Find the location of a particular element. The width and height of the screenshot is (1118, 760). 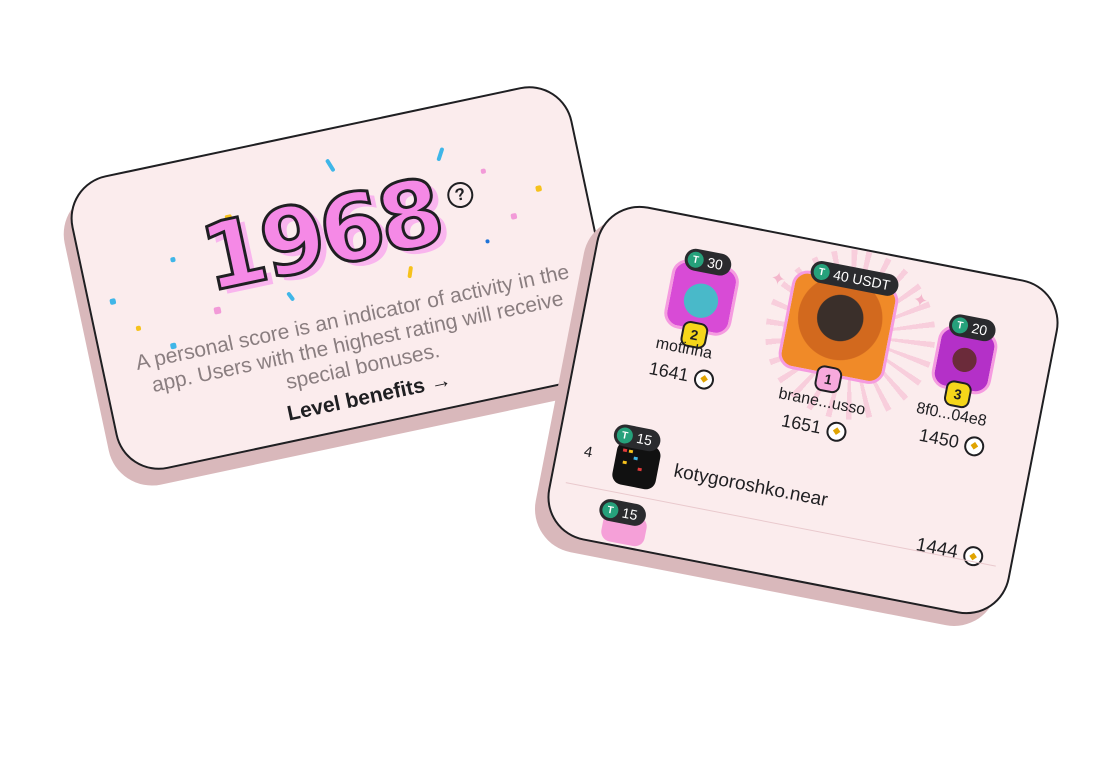

prize-amount: 30 is located at coordinates (715, 263).